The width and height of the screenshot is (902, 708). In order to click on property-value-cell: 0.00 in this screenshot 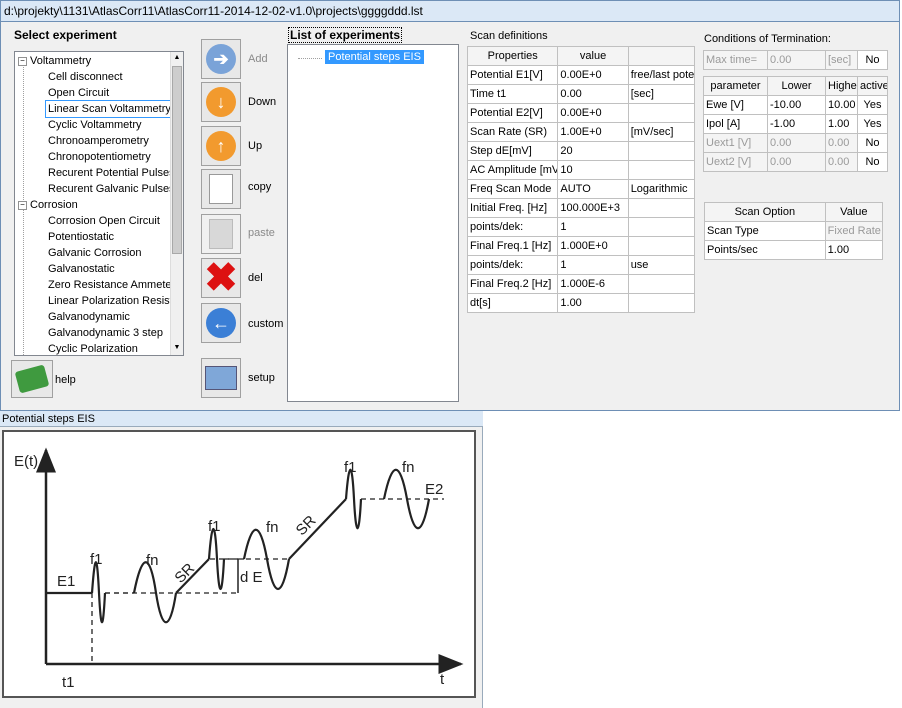, I will do `click(593, 94)`.